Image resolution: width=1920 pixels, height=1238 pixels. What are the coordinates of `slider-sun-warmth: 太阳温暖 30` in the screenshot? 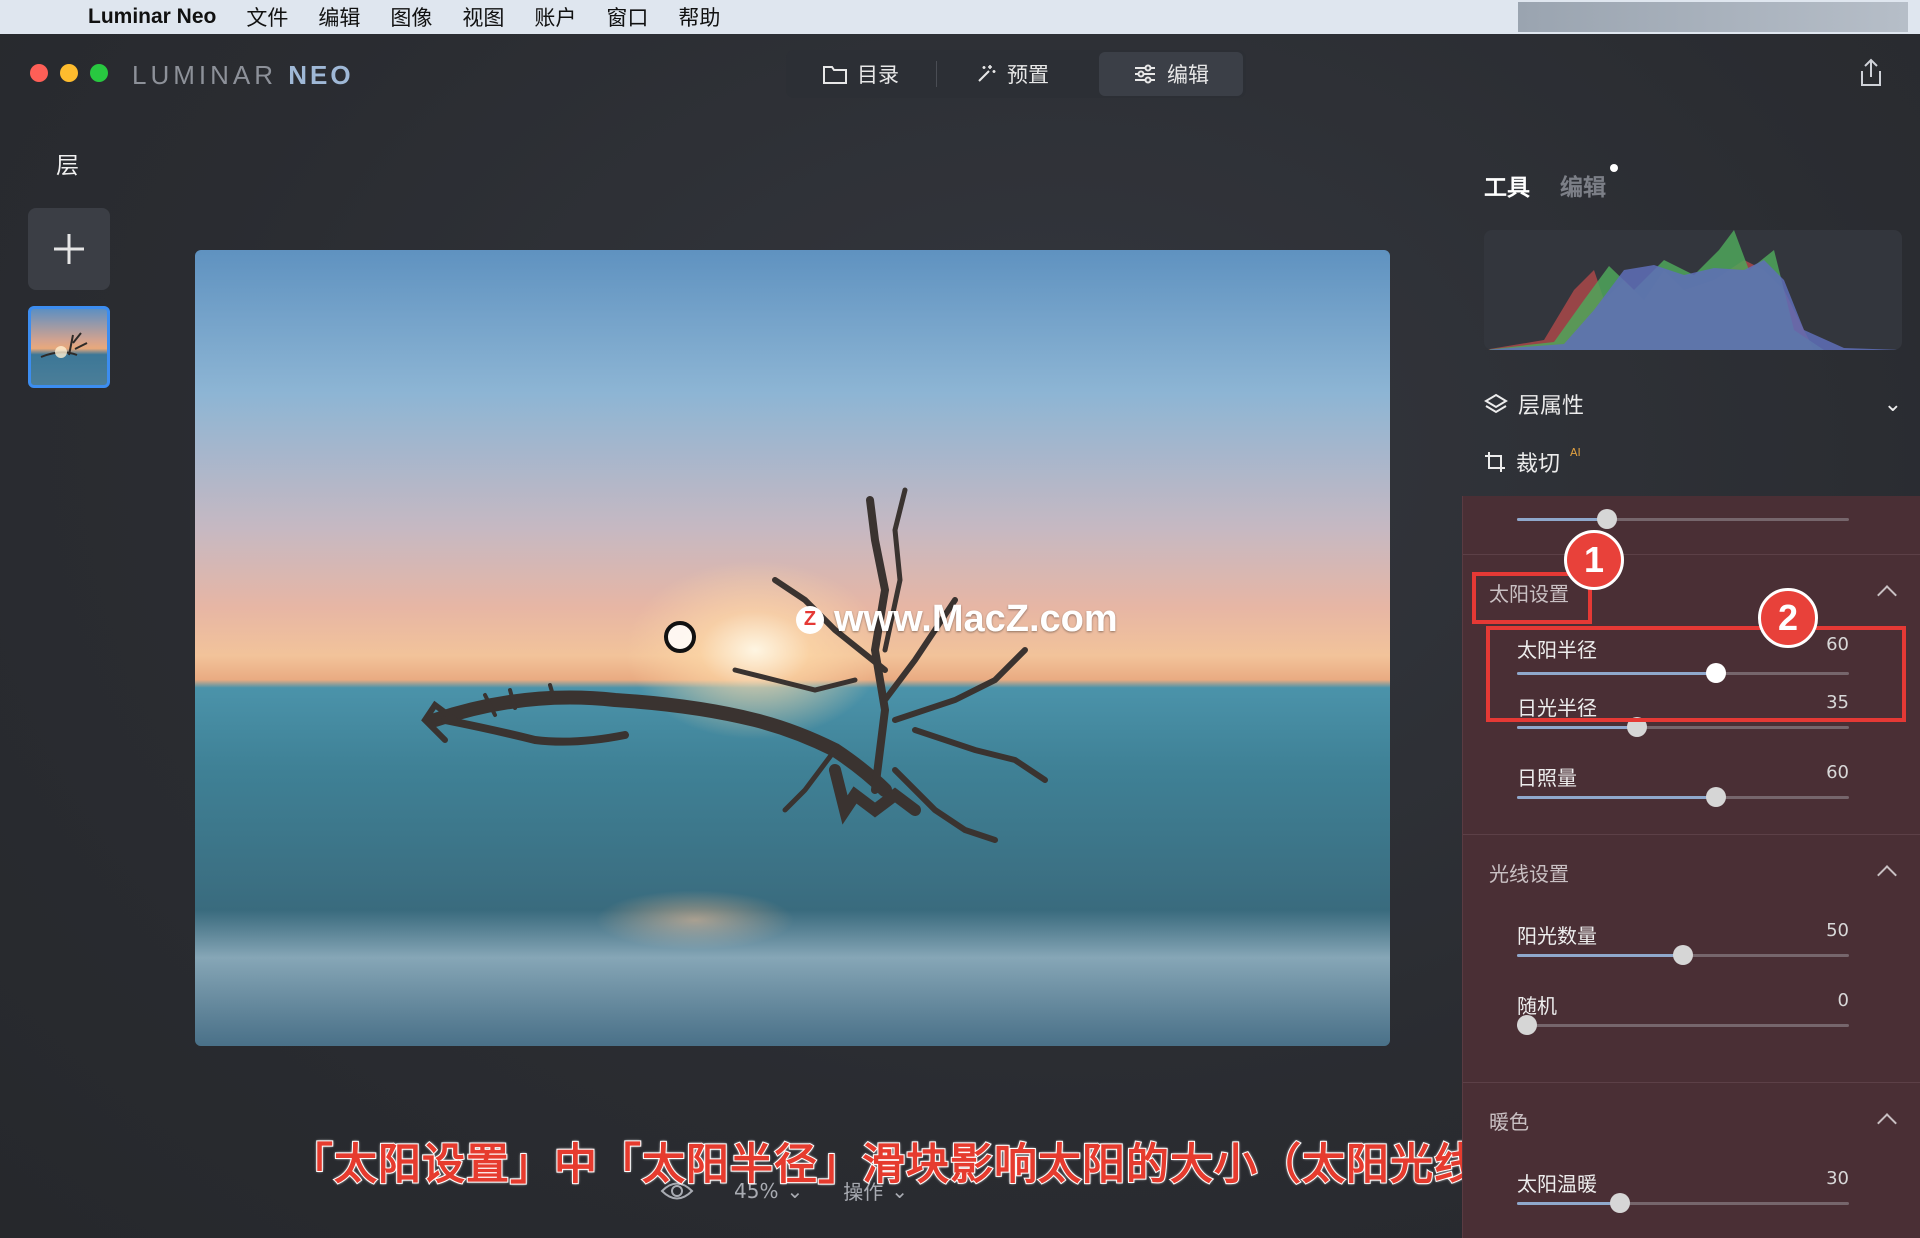 It's located at (1683, 1190).